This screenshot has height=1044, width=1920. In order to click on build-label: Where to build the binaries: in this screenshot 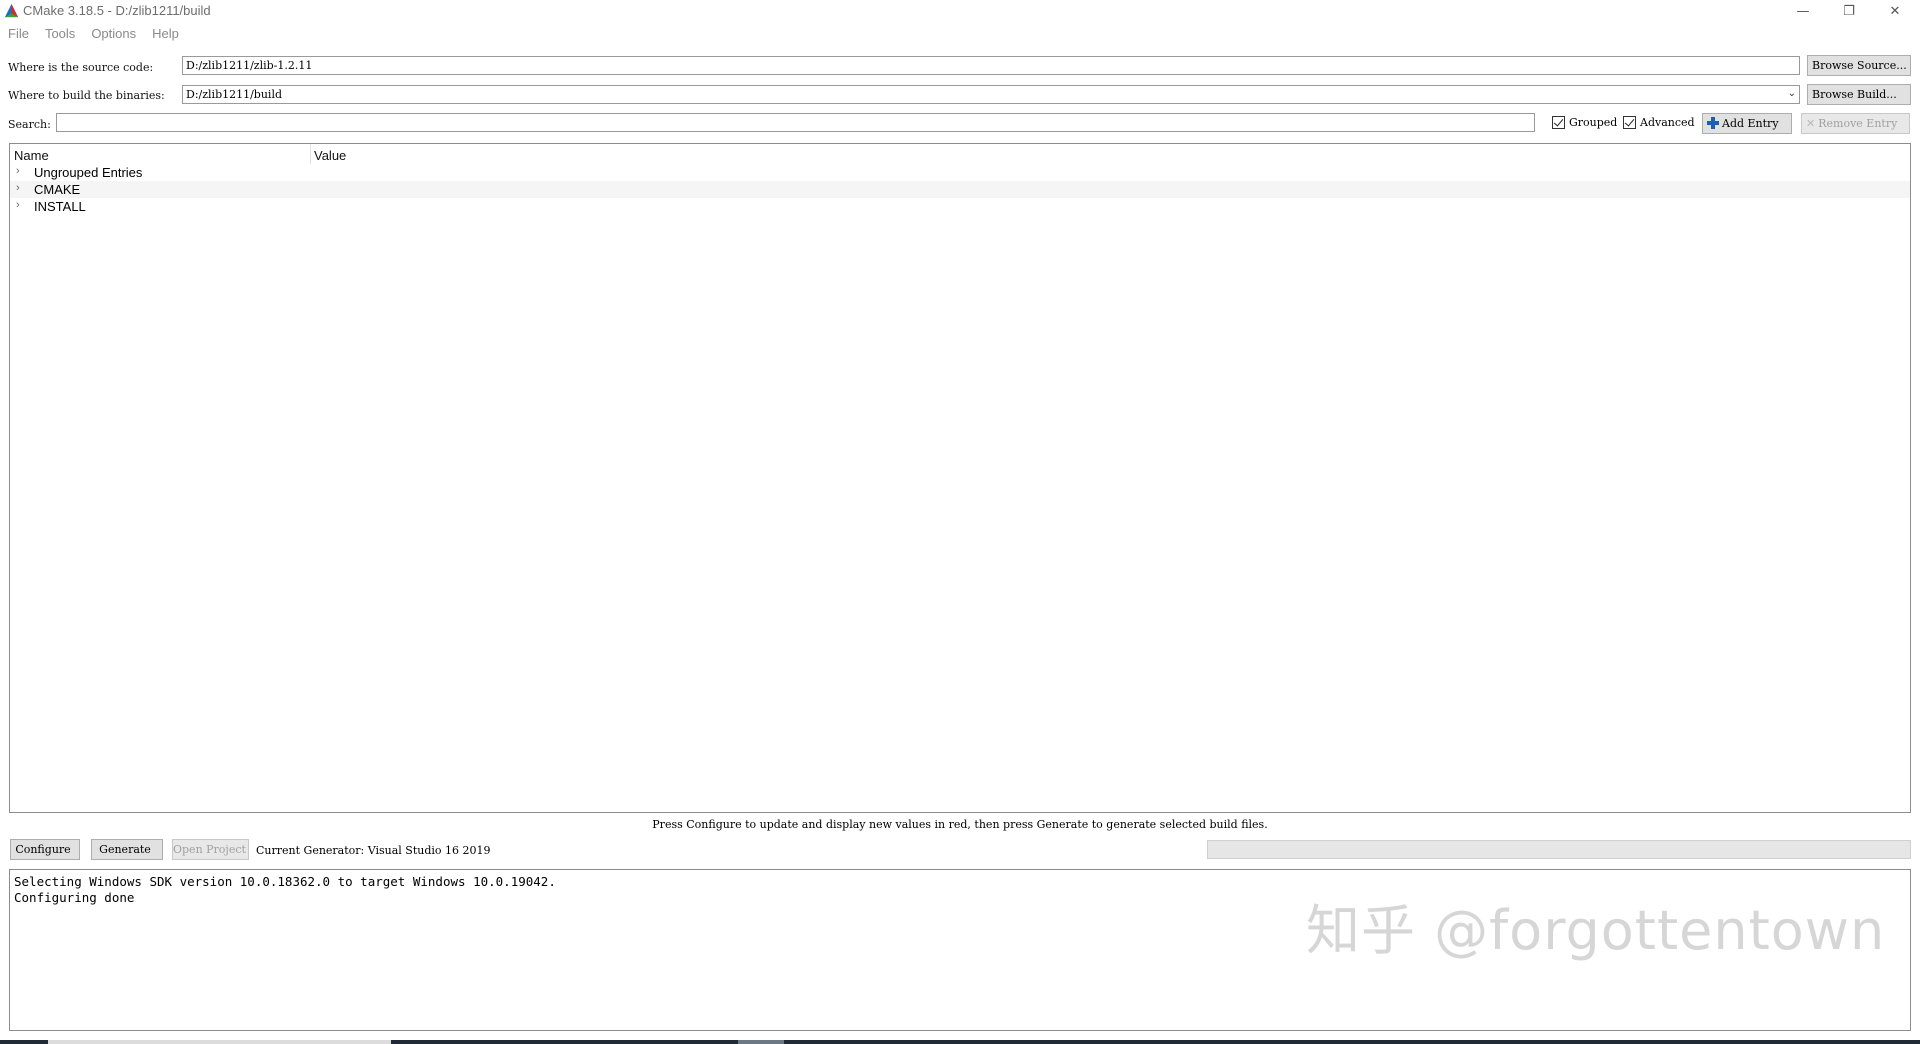, I will do `click(86, 95)`.